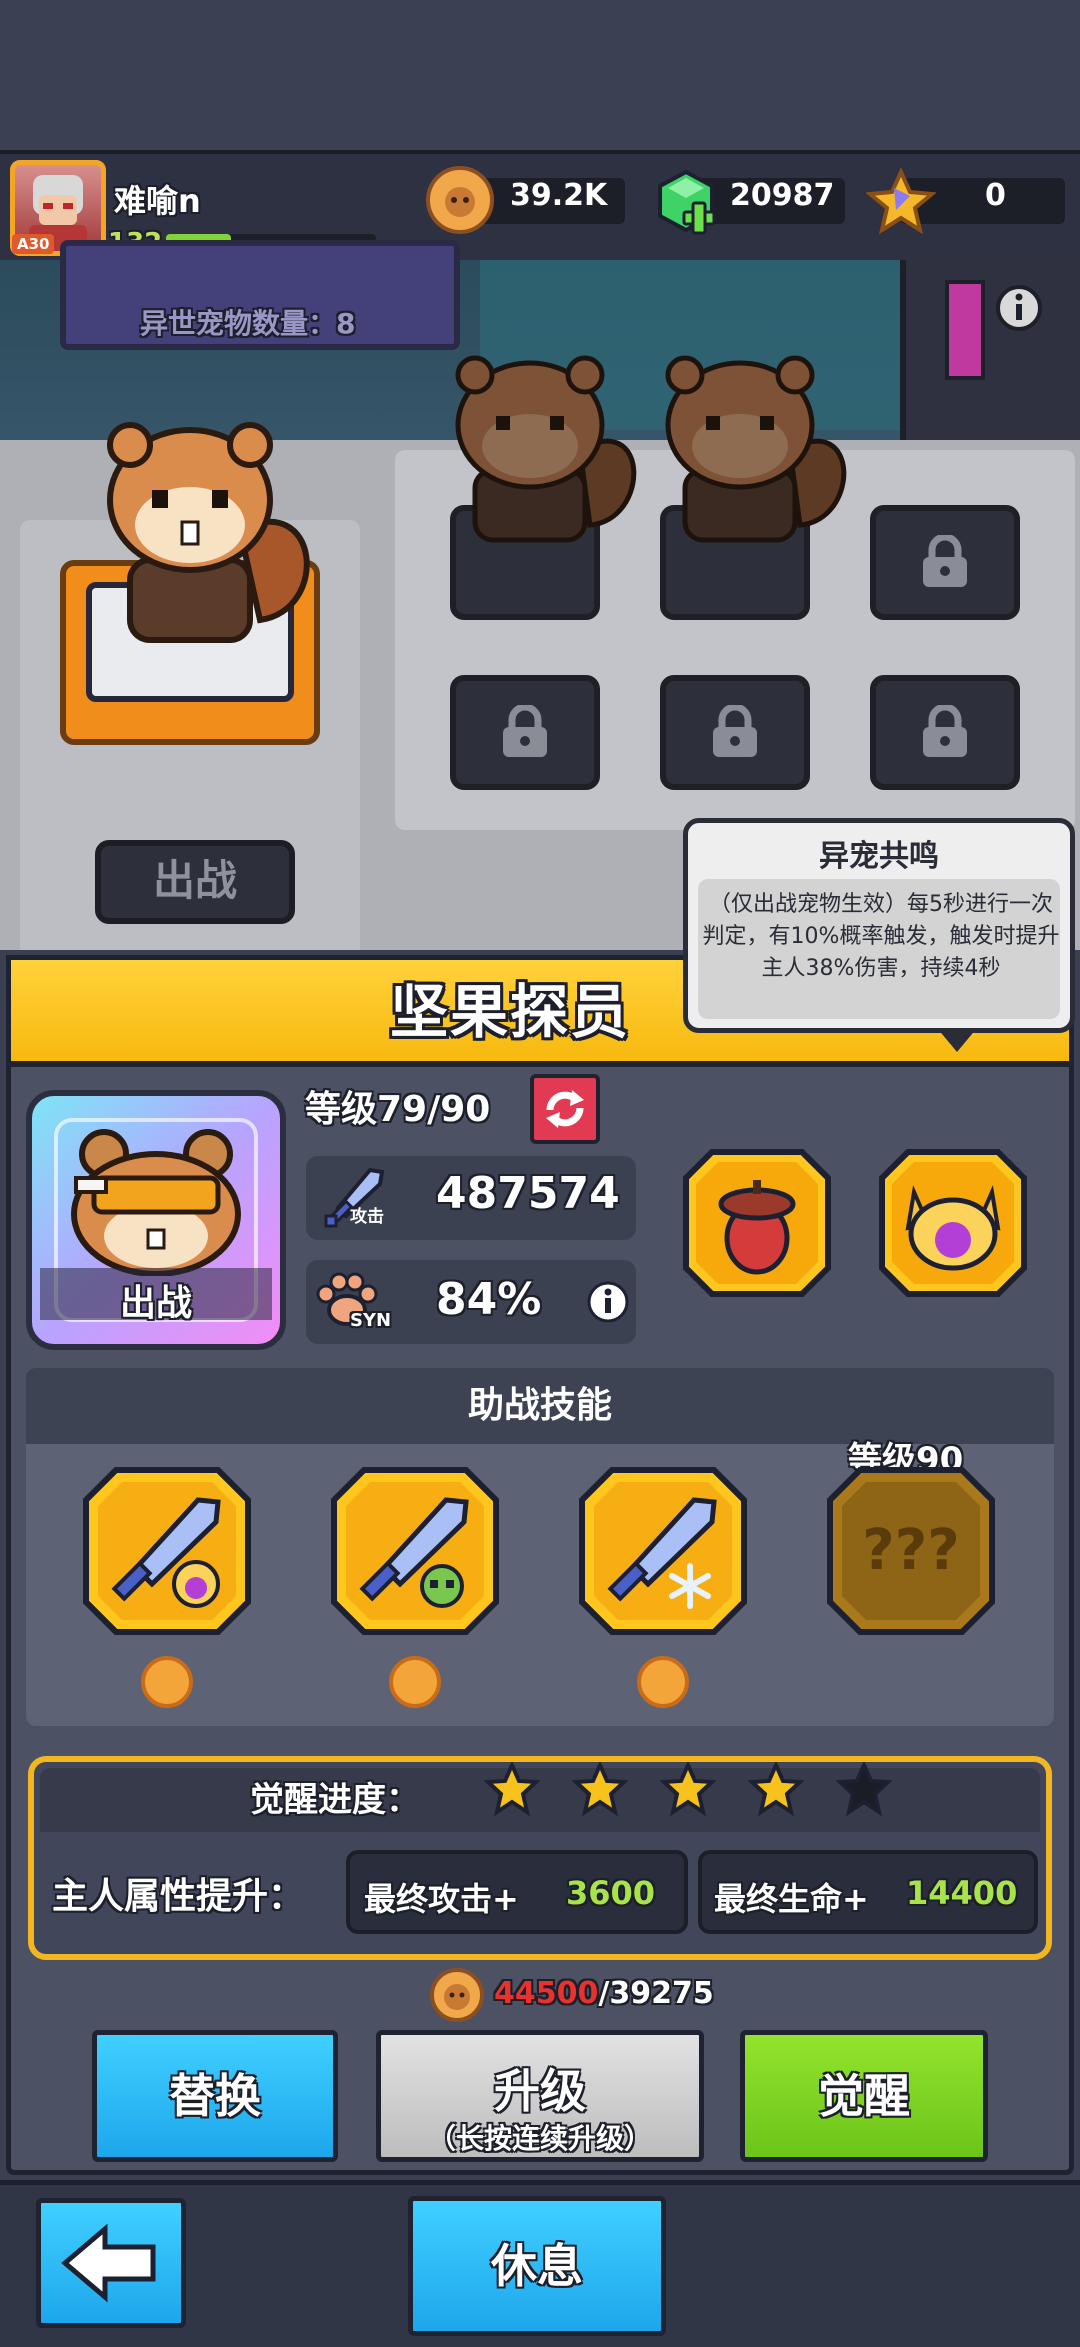 This screenshot has height=2347, width=1080. I want to click on replace-button: 替换, so click(215, 2096).